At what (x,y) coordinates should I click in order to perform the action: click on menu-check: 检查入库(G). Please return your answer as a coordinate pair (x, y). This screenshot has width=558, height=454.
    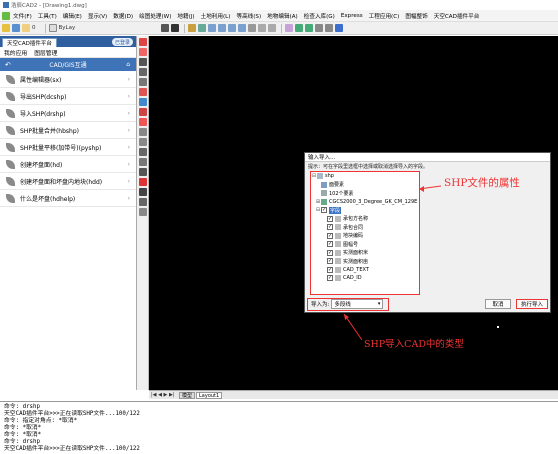
    Looking at the image, I should click on (319, 16).